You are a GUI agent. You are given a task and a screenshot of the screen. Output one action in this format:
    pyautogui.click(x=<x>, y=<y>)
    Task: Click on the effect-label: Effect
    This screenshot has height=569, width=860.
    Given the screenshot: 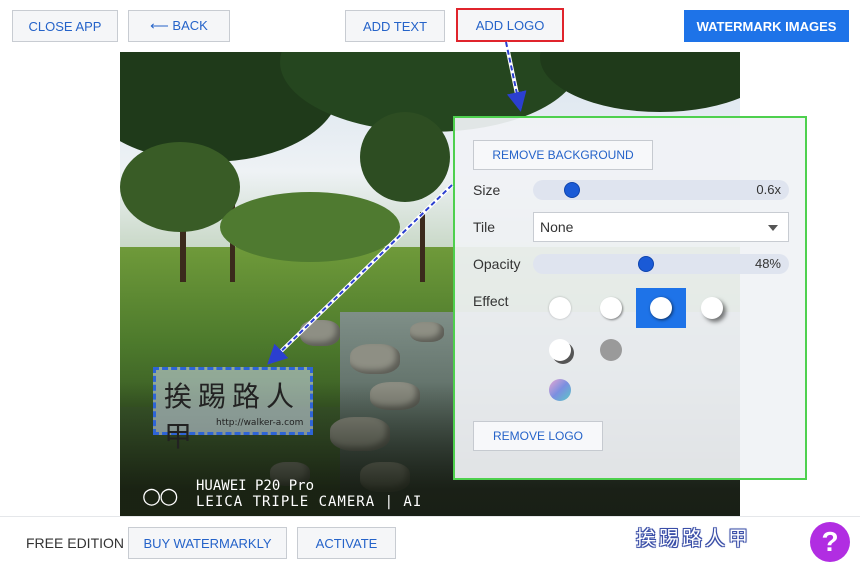 What is the action you would take?
    pyautogui.click(x=491, y=301)
    